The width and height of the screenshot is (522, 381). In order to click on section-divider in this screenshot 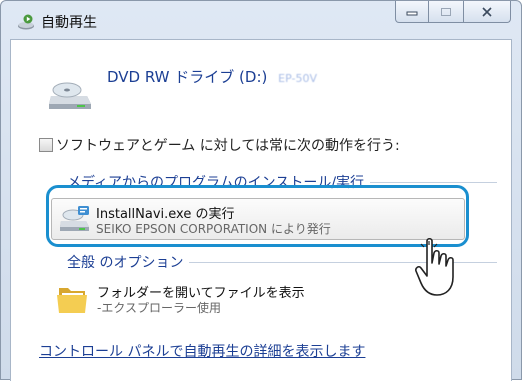, I will do `click(433, 182)`.